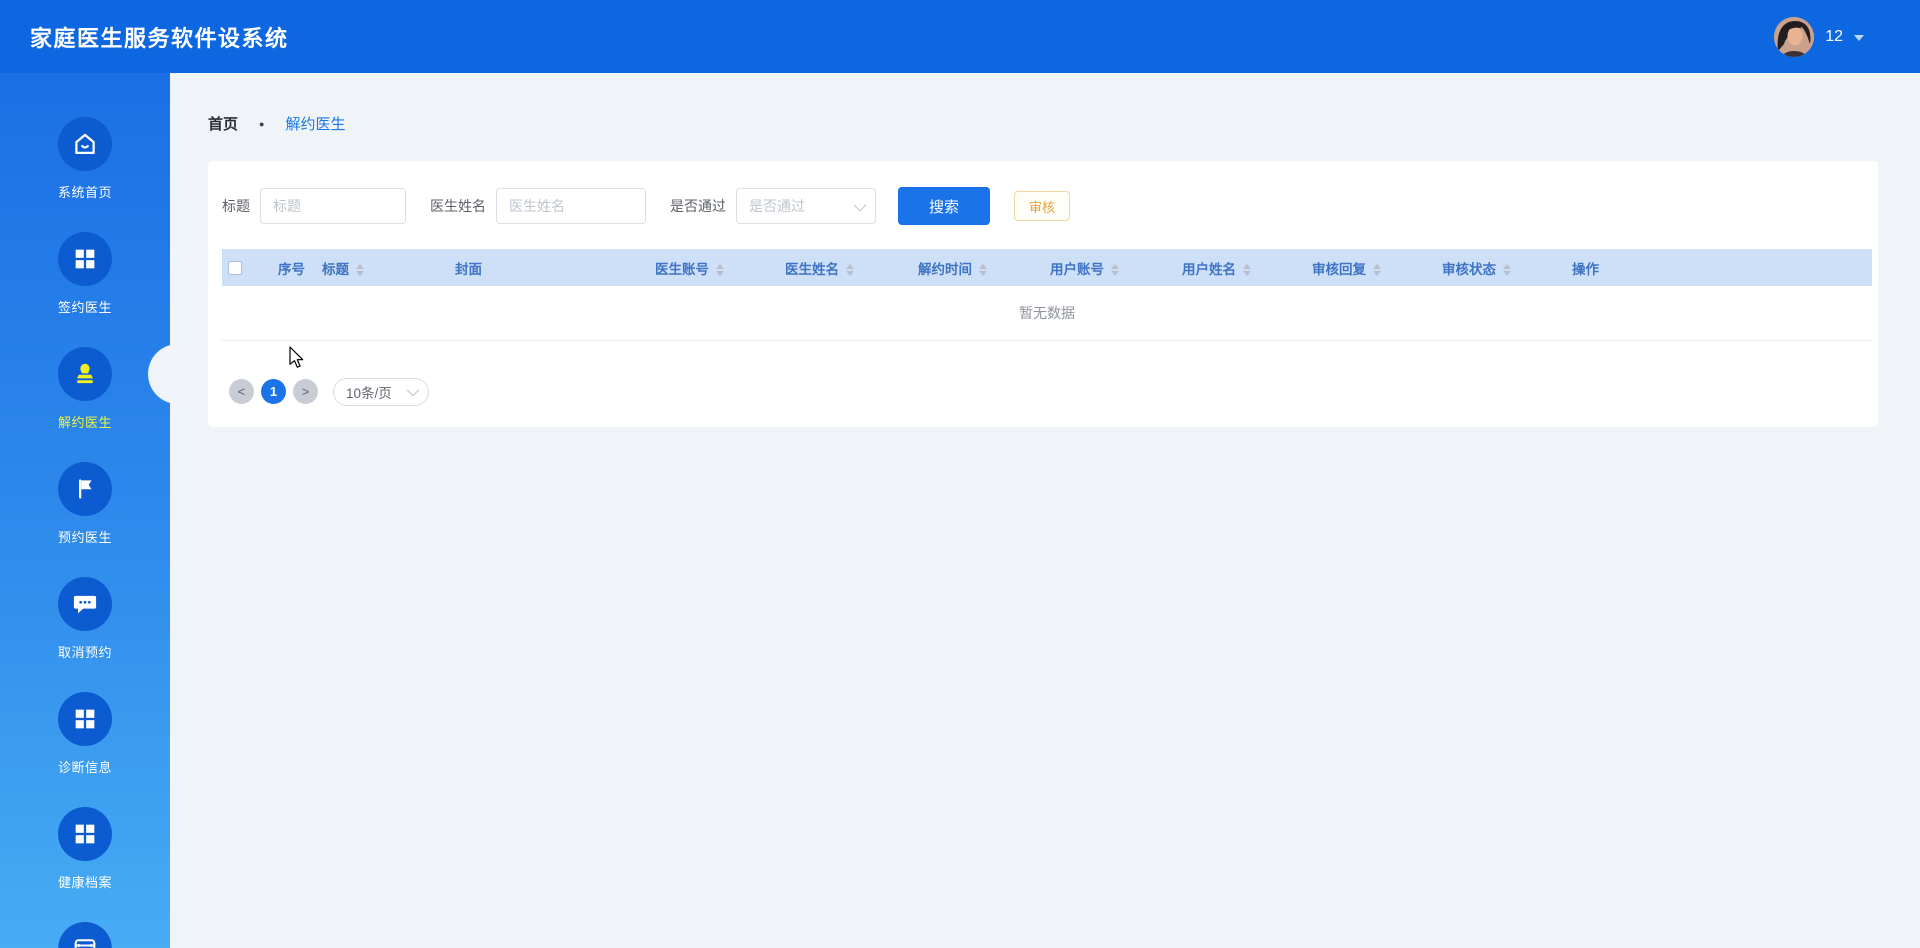 This screenshot has height=948, width=1920. What do you see at coordinates (812, 269) in the screenshot?
I see `column-label: 医生姓名` at bounding box center [812, 269].